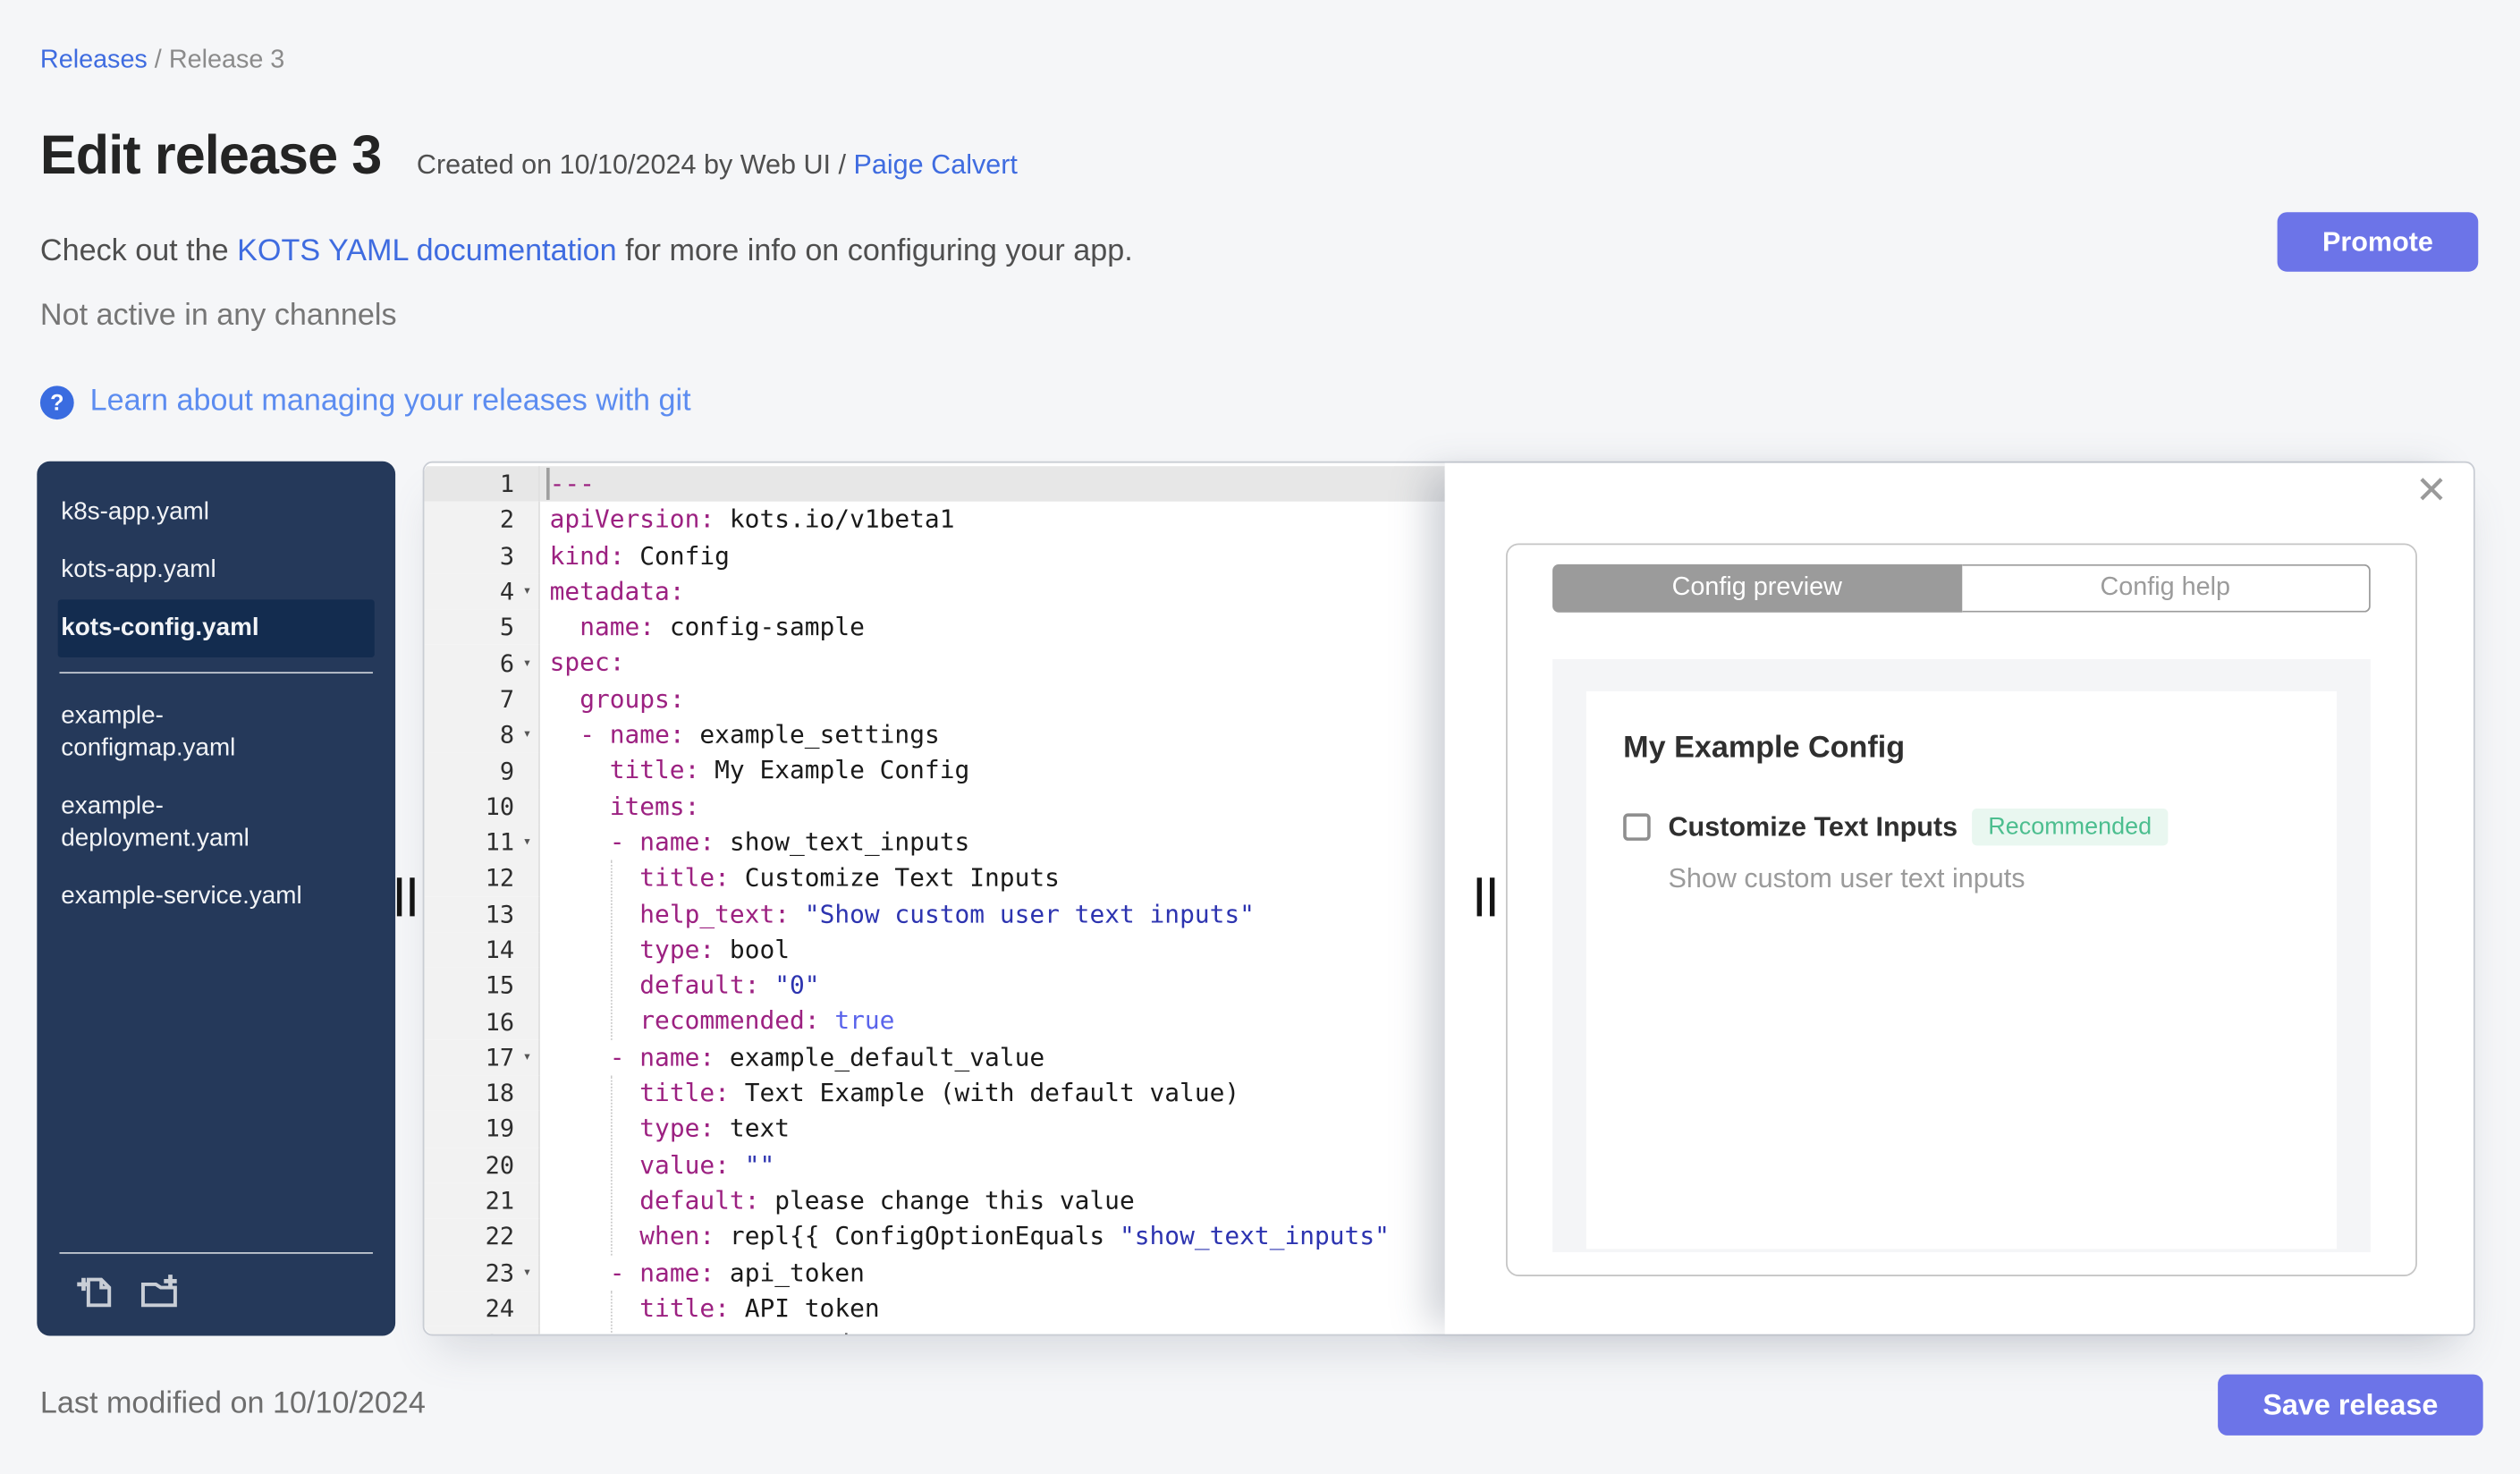  Describe the element at coordinates (216, 823) in the screenshot. I see `file-item: example-deployment.yaml` at that location.